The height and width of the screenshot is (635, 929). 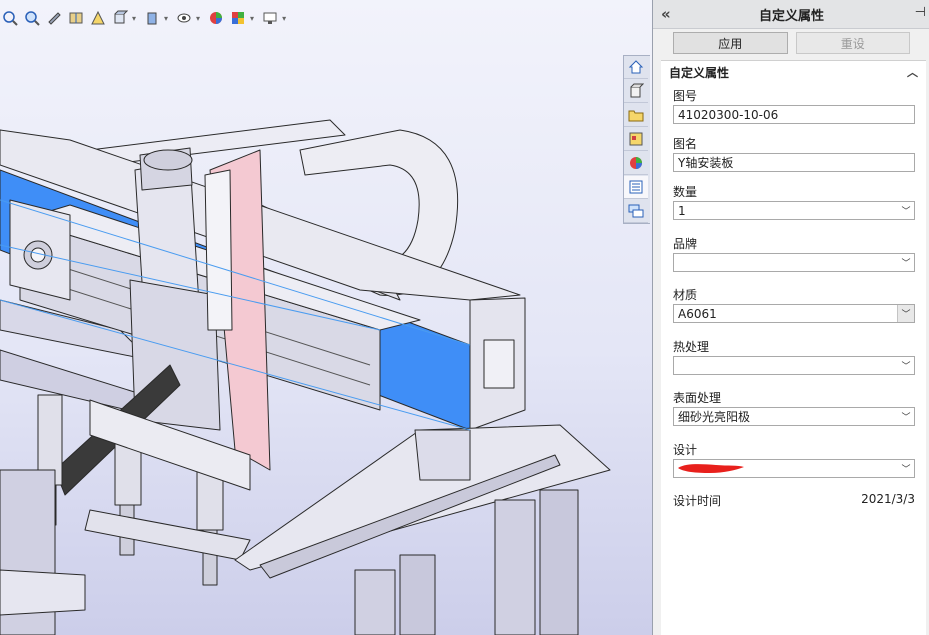 I want to click on field-label: 设计, so click(x=685, y=450).